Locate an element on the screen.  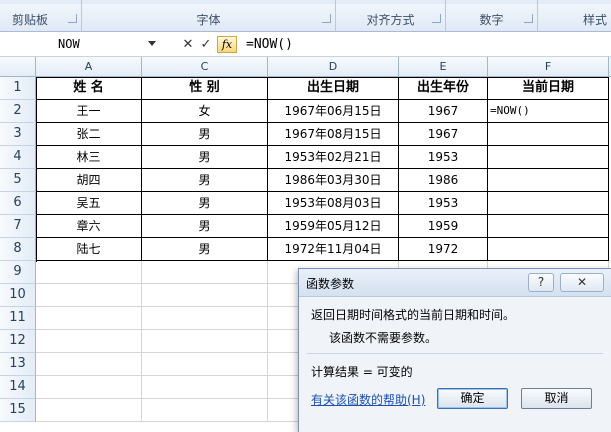
row-header-4: 4 is located at coordinates (18, 157).